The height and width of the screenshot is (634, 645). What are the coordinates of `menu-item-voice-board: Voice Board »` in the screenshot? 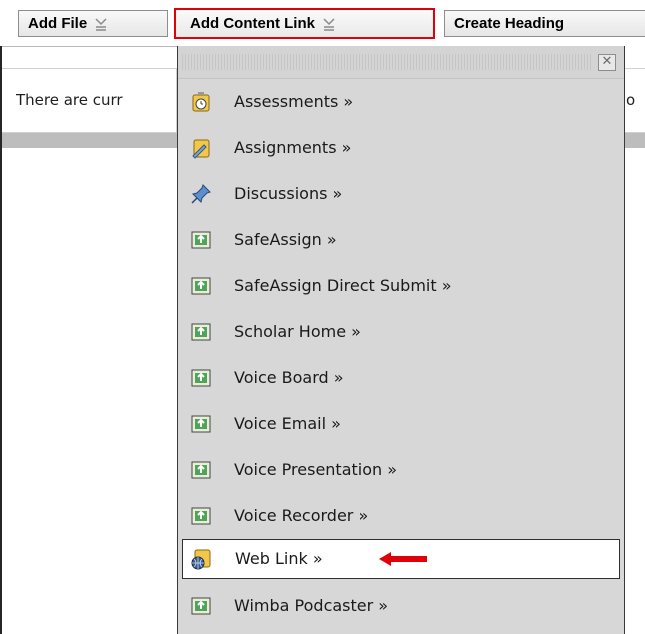 It's located at (401, 378).